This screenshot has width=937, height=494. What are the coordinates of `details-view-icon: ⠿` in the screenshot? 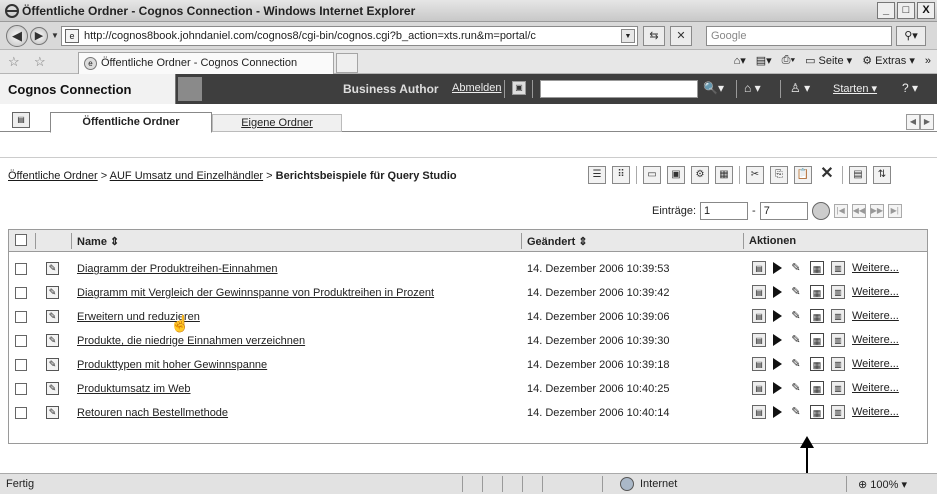 It's located at (621, 175).